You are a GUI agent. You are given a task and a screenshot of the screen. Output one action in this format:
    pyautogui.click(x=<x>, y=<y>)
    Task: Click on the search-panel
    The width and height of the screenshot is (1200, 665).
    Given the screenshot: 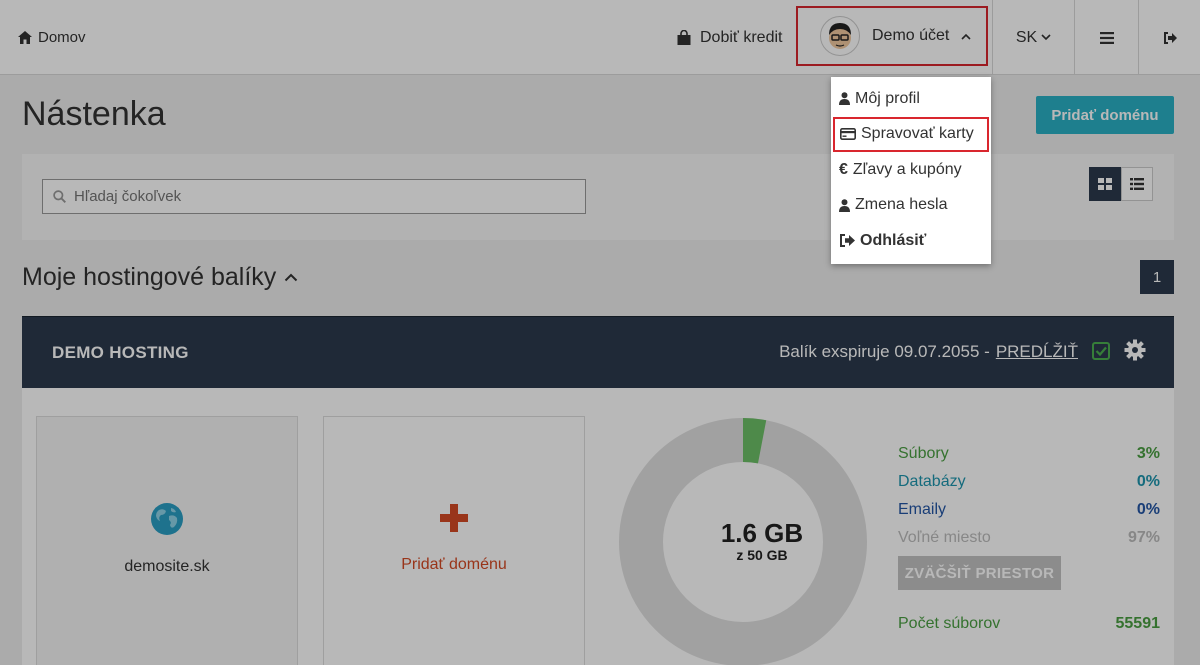 What is the action you would take?
    pyautogui.click(x=598, y=197)
    